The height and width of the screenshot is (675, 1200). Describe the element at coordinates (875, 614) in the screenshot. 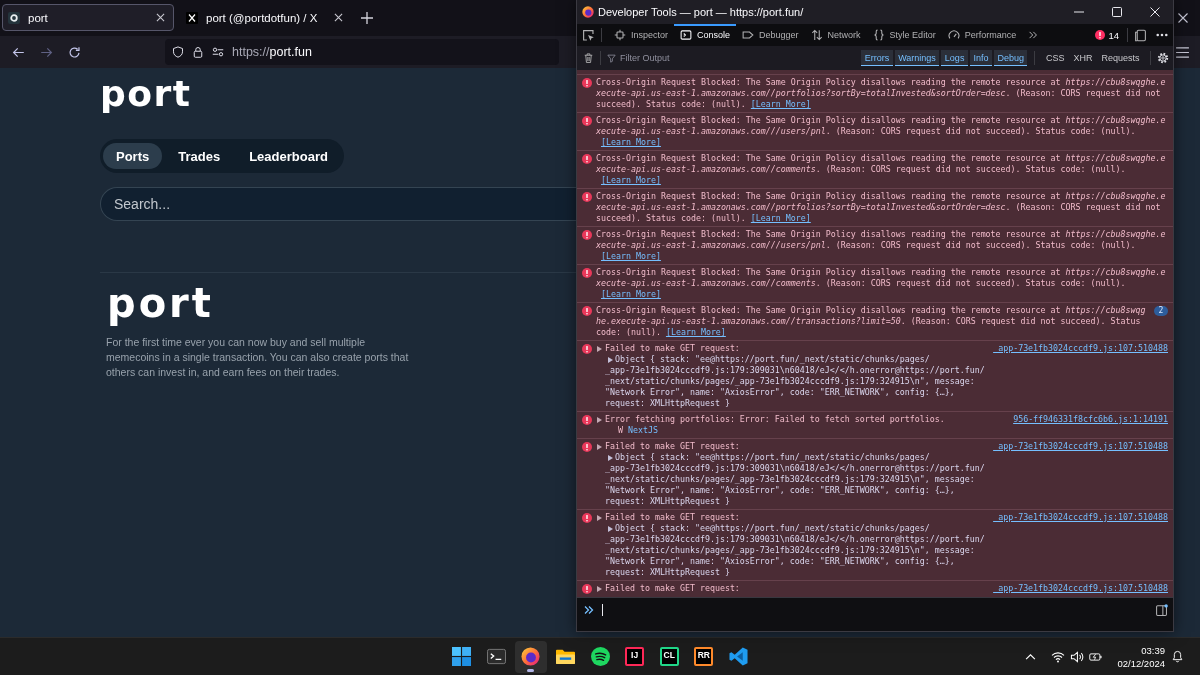

I see `console-input` at that location.